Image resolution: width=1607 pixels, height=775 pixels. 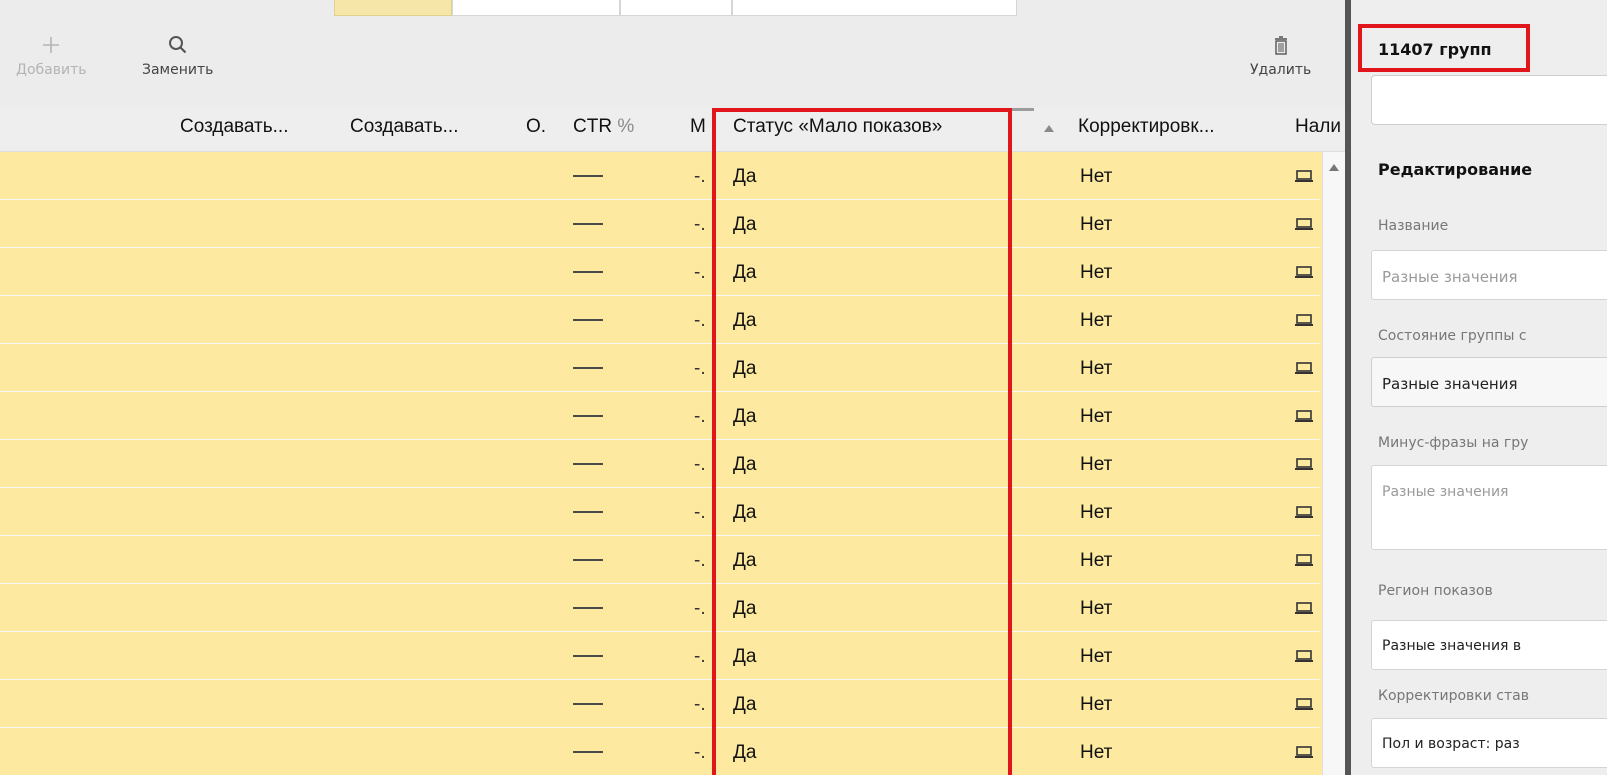 I want to click on column-resize-handle, so click(x=1023, y=109).